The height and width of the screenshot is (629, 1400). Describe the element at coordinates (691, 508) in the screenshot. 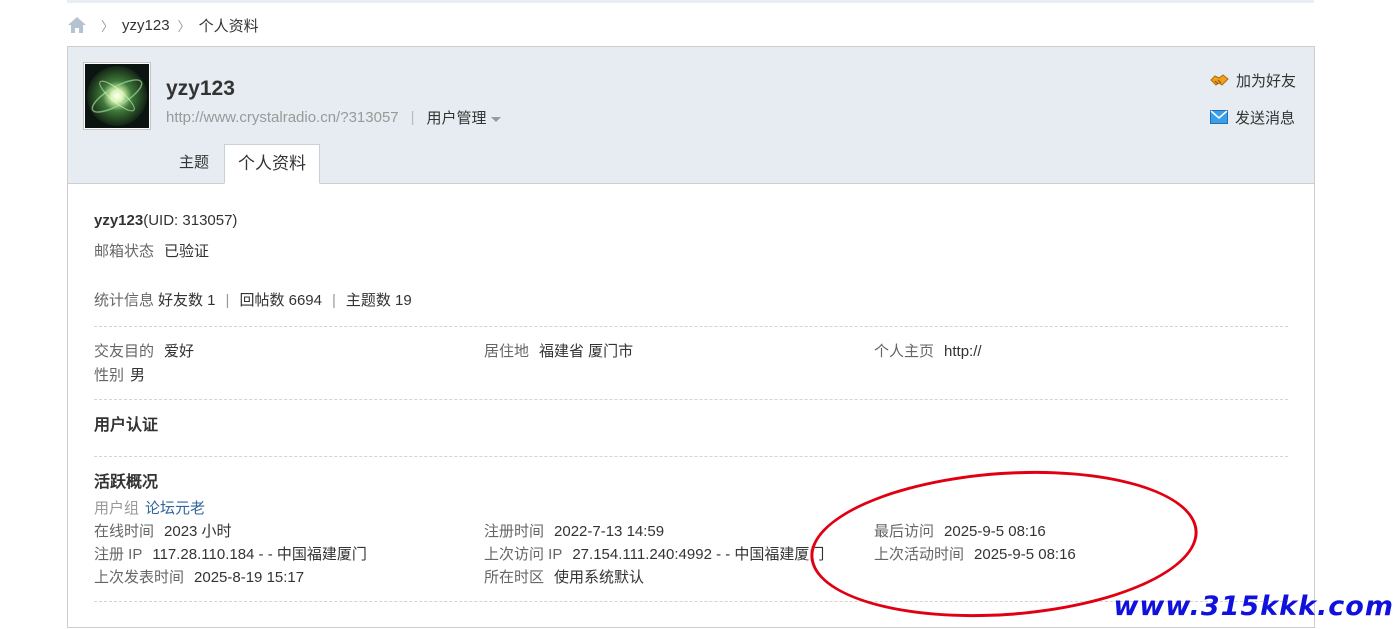

I see `group-row: 用户组 论坛元老` at that location.